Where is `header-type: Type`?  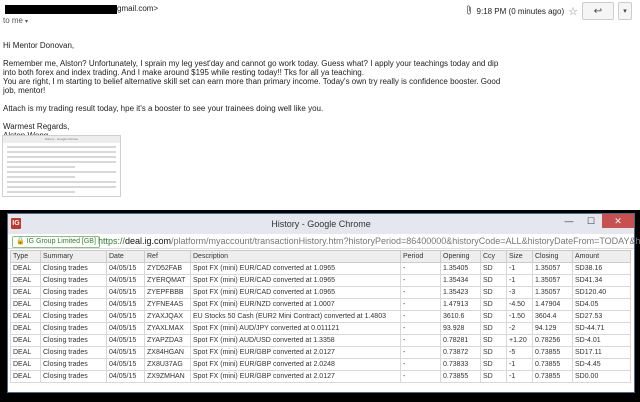
header-type: Type is located at coordinates (25, 256).